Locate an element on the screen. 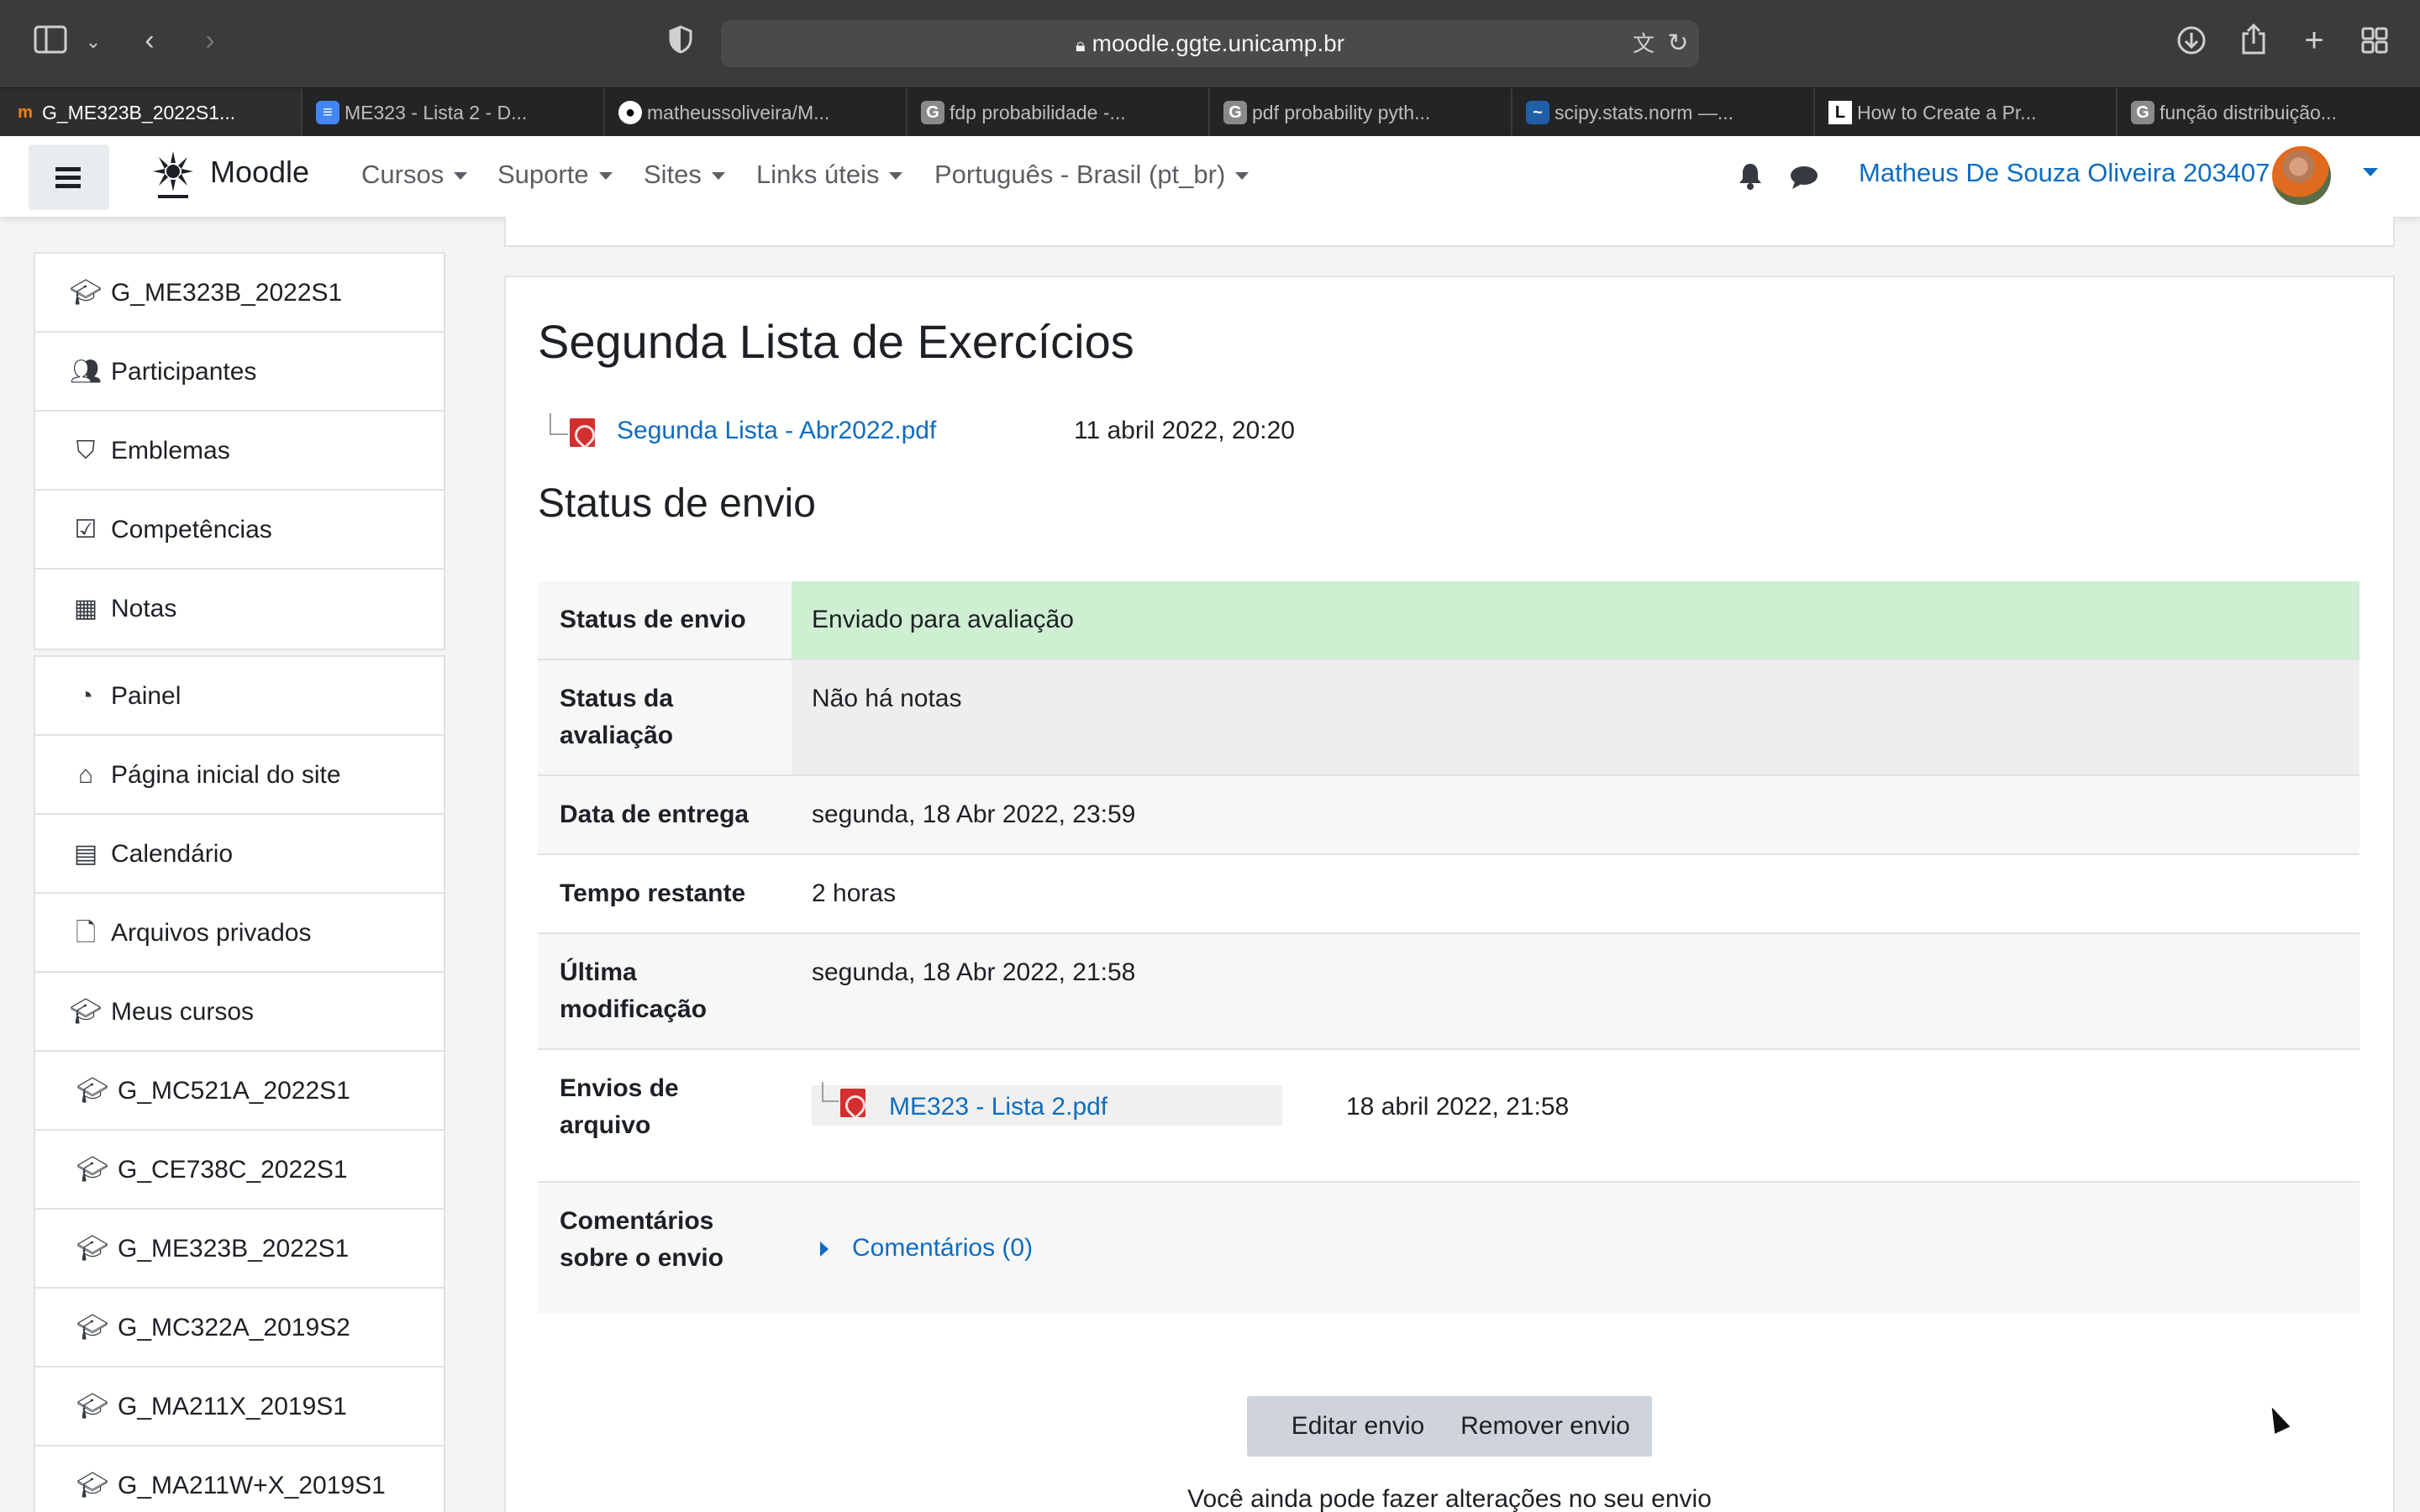 Image resolution: width=2420 pixels, height=1512 pixels. chevron-down-icon: ⌄ is located at coordinates (93, 42).